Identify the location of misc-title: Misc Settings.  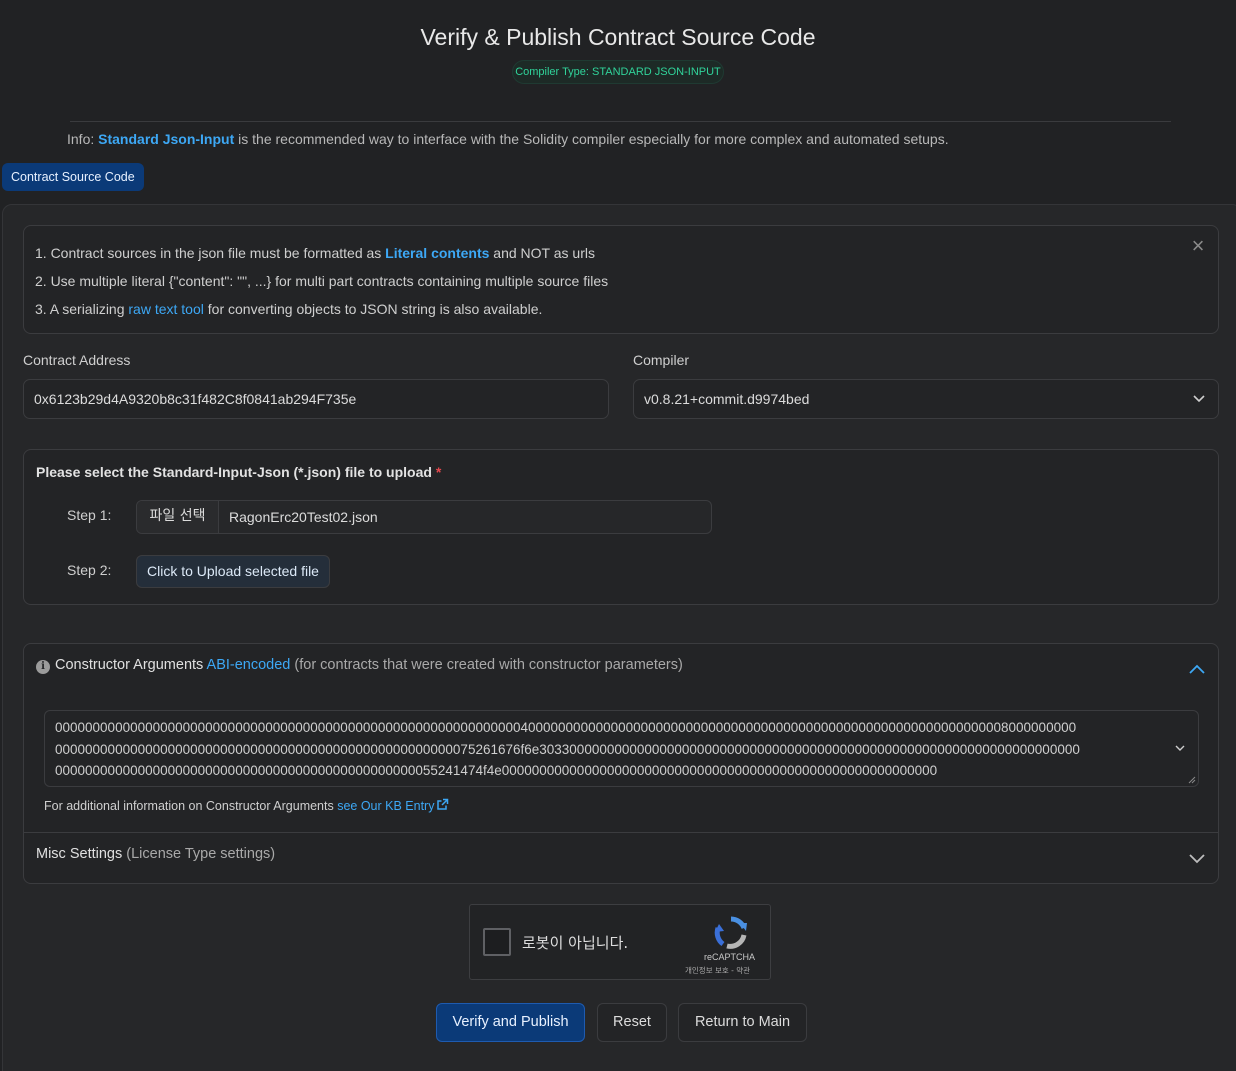
(79, 854).